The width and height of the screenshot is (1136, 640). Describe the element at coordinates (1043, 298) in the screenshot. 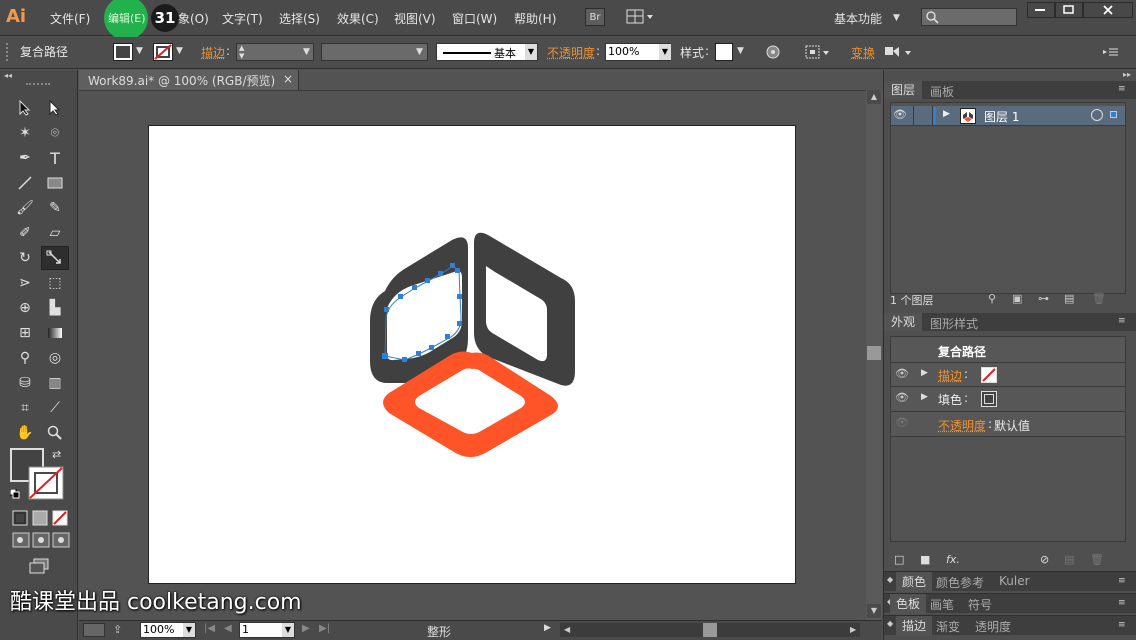

I see `new-sublayer-icon: ⊶` at that location.